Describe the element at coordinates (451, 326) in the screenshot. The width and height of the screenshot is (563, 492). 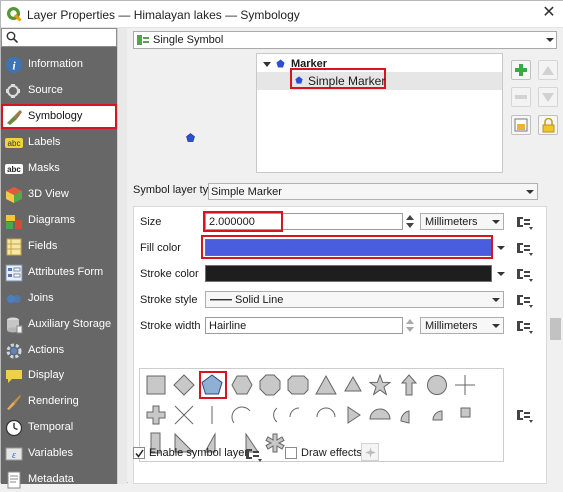
I see `stroke-width-unit-value: Millimeters` at that location.